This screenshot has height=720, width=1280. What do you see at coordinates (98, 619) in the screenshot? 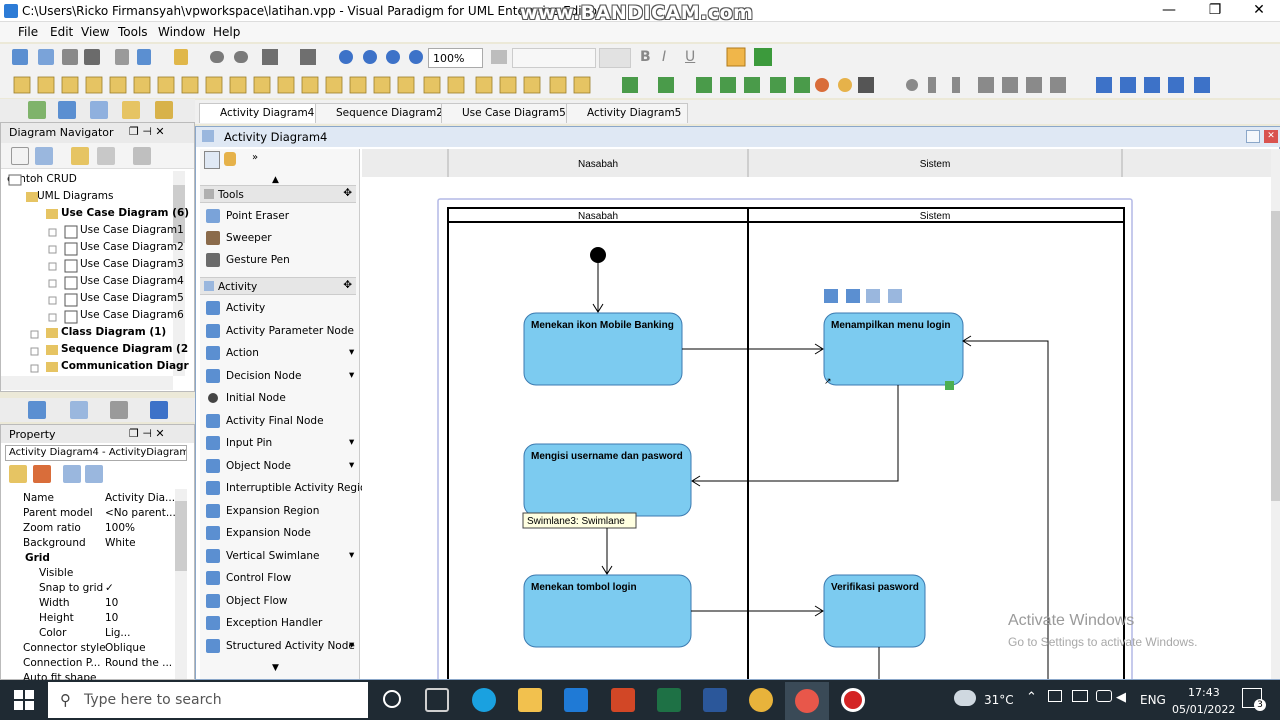
I see `property-row: Height 10` at bounding box center [98, 619].